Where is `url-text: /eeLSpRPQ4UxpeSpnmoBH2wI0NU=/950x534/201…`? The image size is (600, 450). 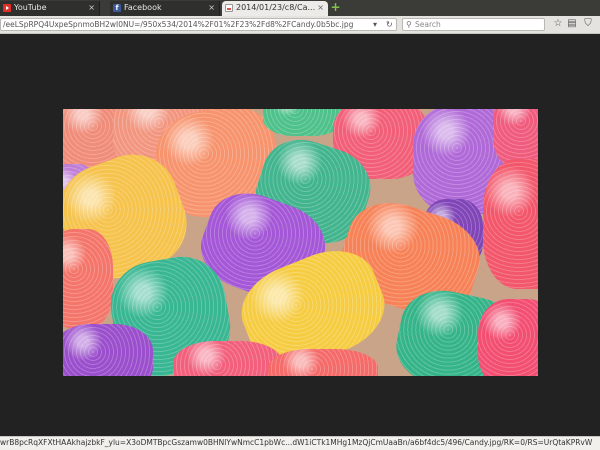
url-text: /eeLSpRPQ4UxpeSpnmoBH2wI0NU=/950x534/201… is located at coordinates (178, 24).